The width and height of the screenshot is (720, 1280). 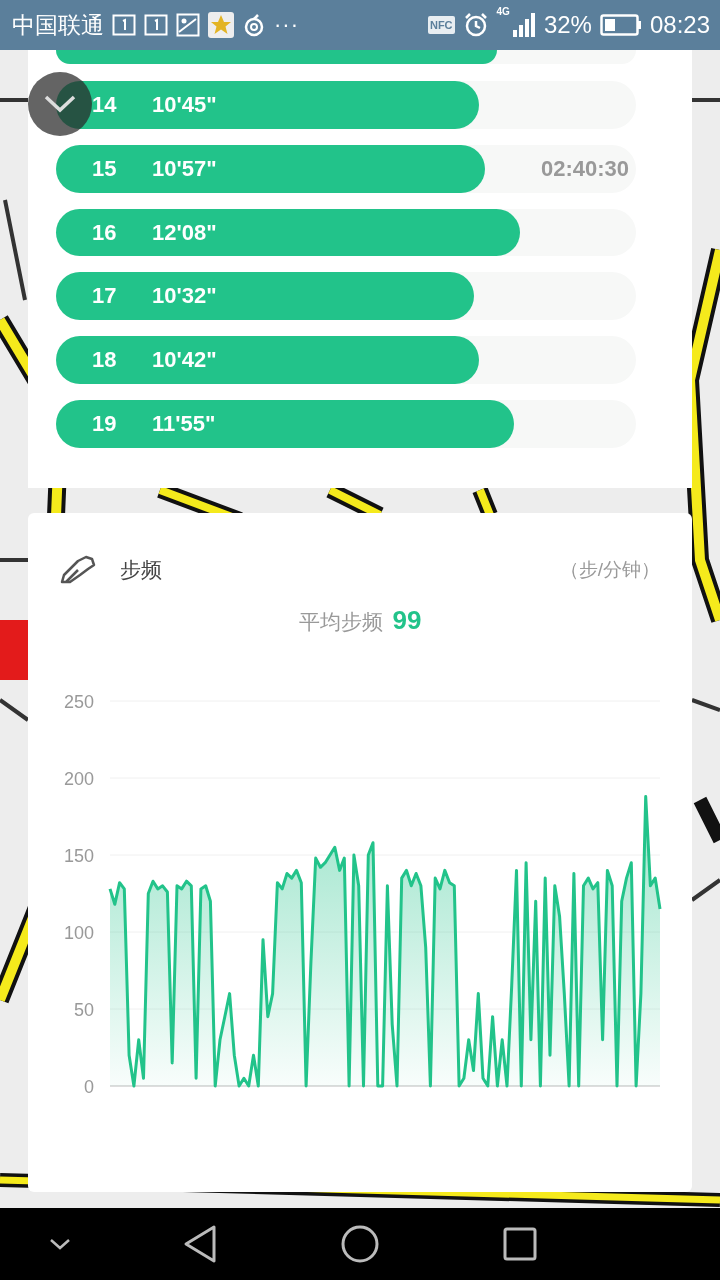 I want to click on axis-tick-label: 50, so click(x=83, y=1010).